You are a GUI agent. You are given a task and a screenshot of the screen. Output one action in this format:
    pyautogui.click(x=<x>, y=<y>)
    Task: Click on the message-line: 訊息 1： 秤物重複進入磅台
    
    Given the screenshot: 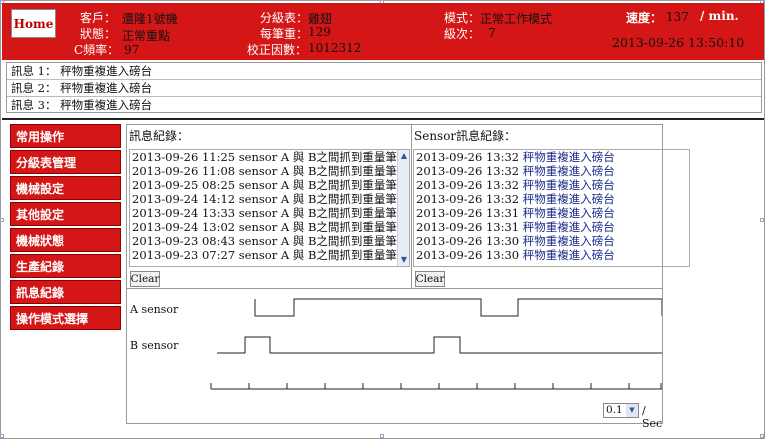 What is the action you would take?
    pyautogui.click(x=384, y=71)
    